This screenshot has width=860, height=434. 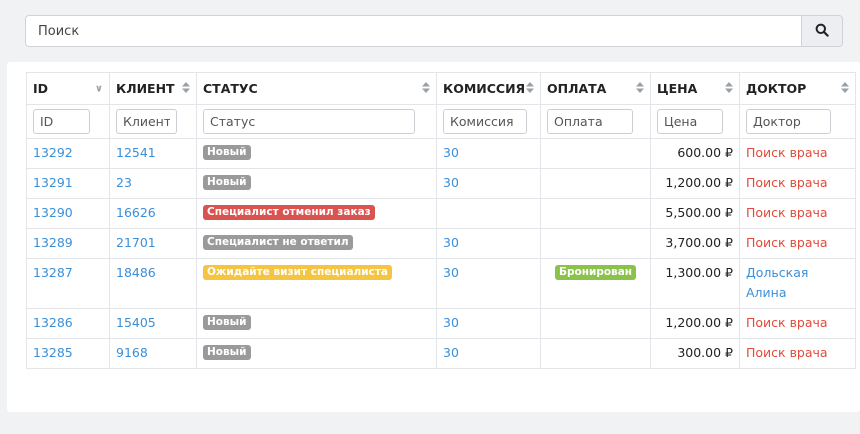 I want to click on column-label: СТАТУС, so click(x=230, y=88).